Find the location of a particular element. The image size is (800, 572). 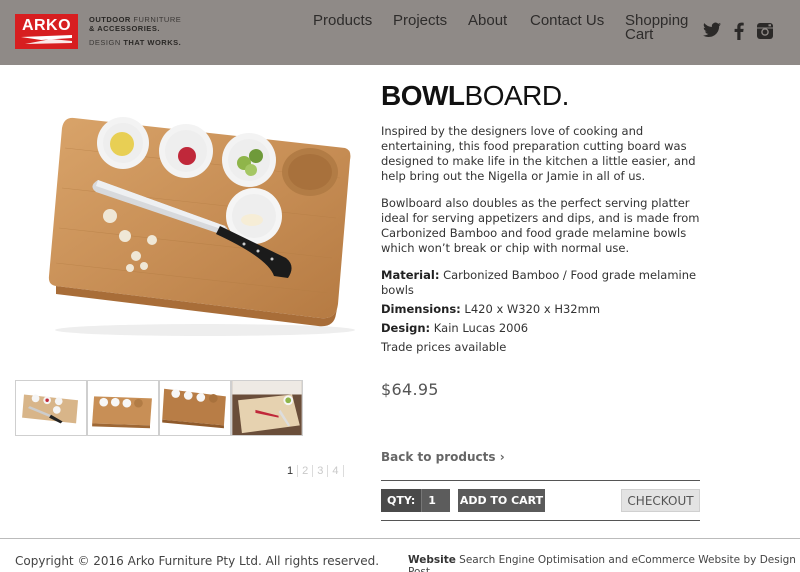

thumbnail-gallery is located at coordinates (159, 408).